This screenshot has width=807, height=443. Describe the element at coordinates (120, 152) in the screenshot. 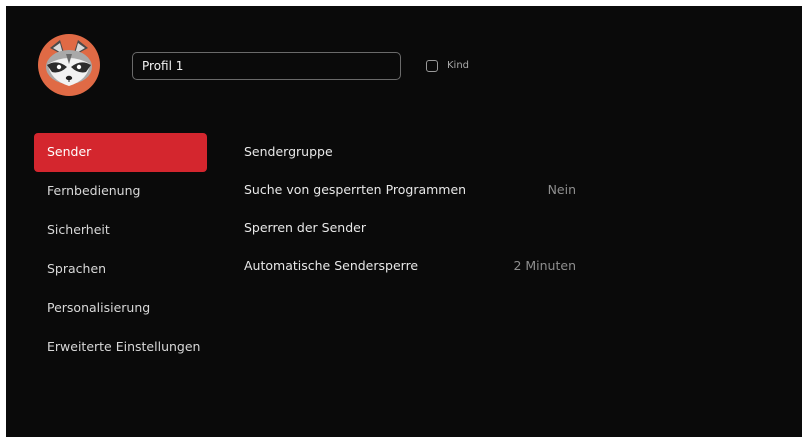

I see `sidebar-item-sender: Sender` at that location.